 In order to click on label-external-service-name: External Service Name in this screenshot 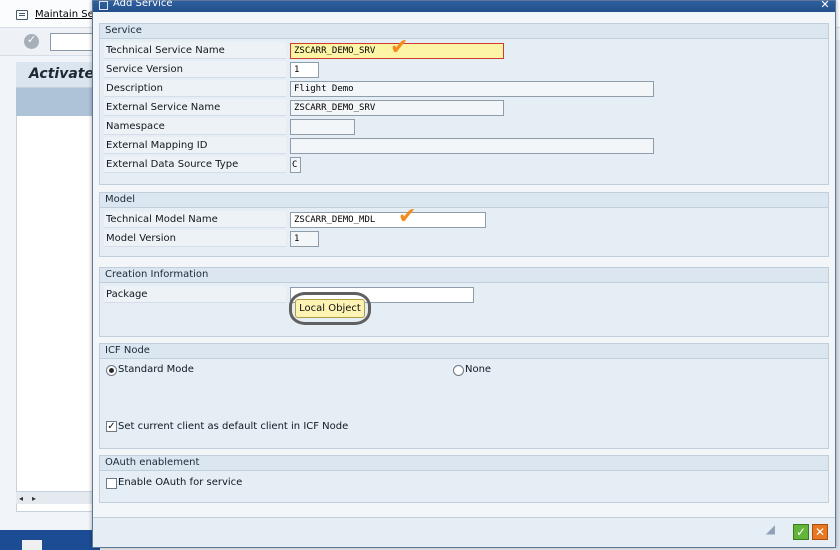, I will do `click(195, 107)`.